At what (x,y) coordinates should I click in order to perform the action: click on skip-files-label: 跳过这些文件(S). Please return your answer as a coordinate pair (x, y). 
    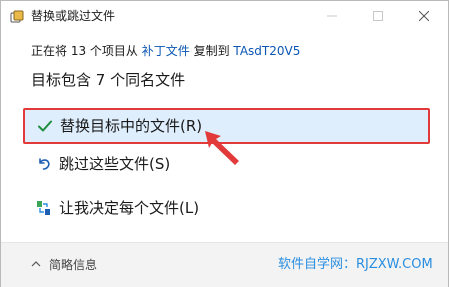
    Looking at the image, I should click on (115, 164).